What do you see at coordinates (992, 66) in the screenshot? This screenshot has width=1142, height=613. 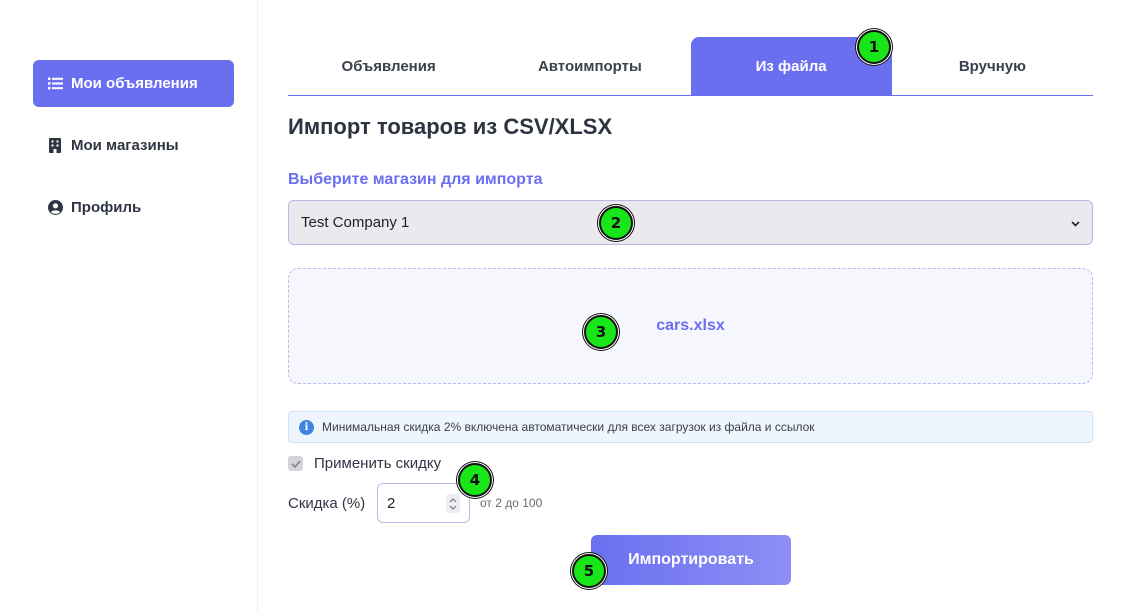 I see `tab-manual: Вручную` at bounding box center [992, 66].